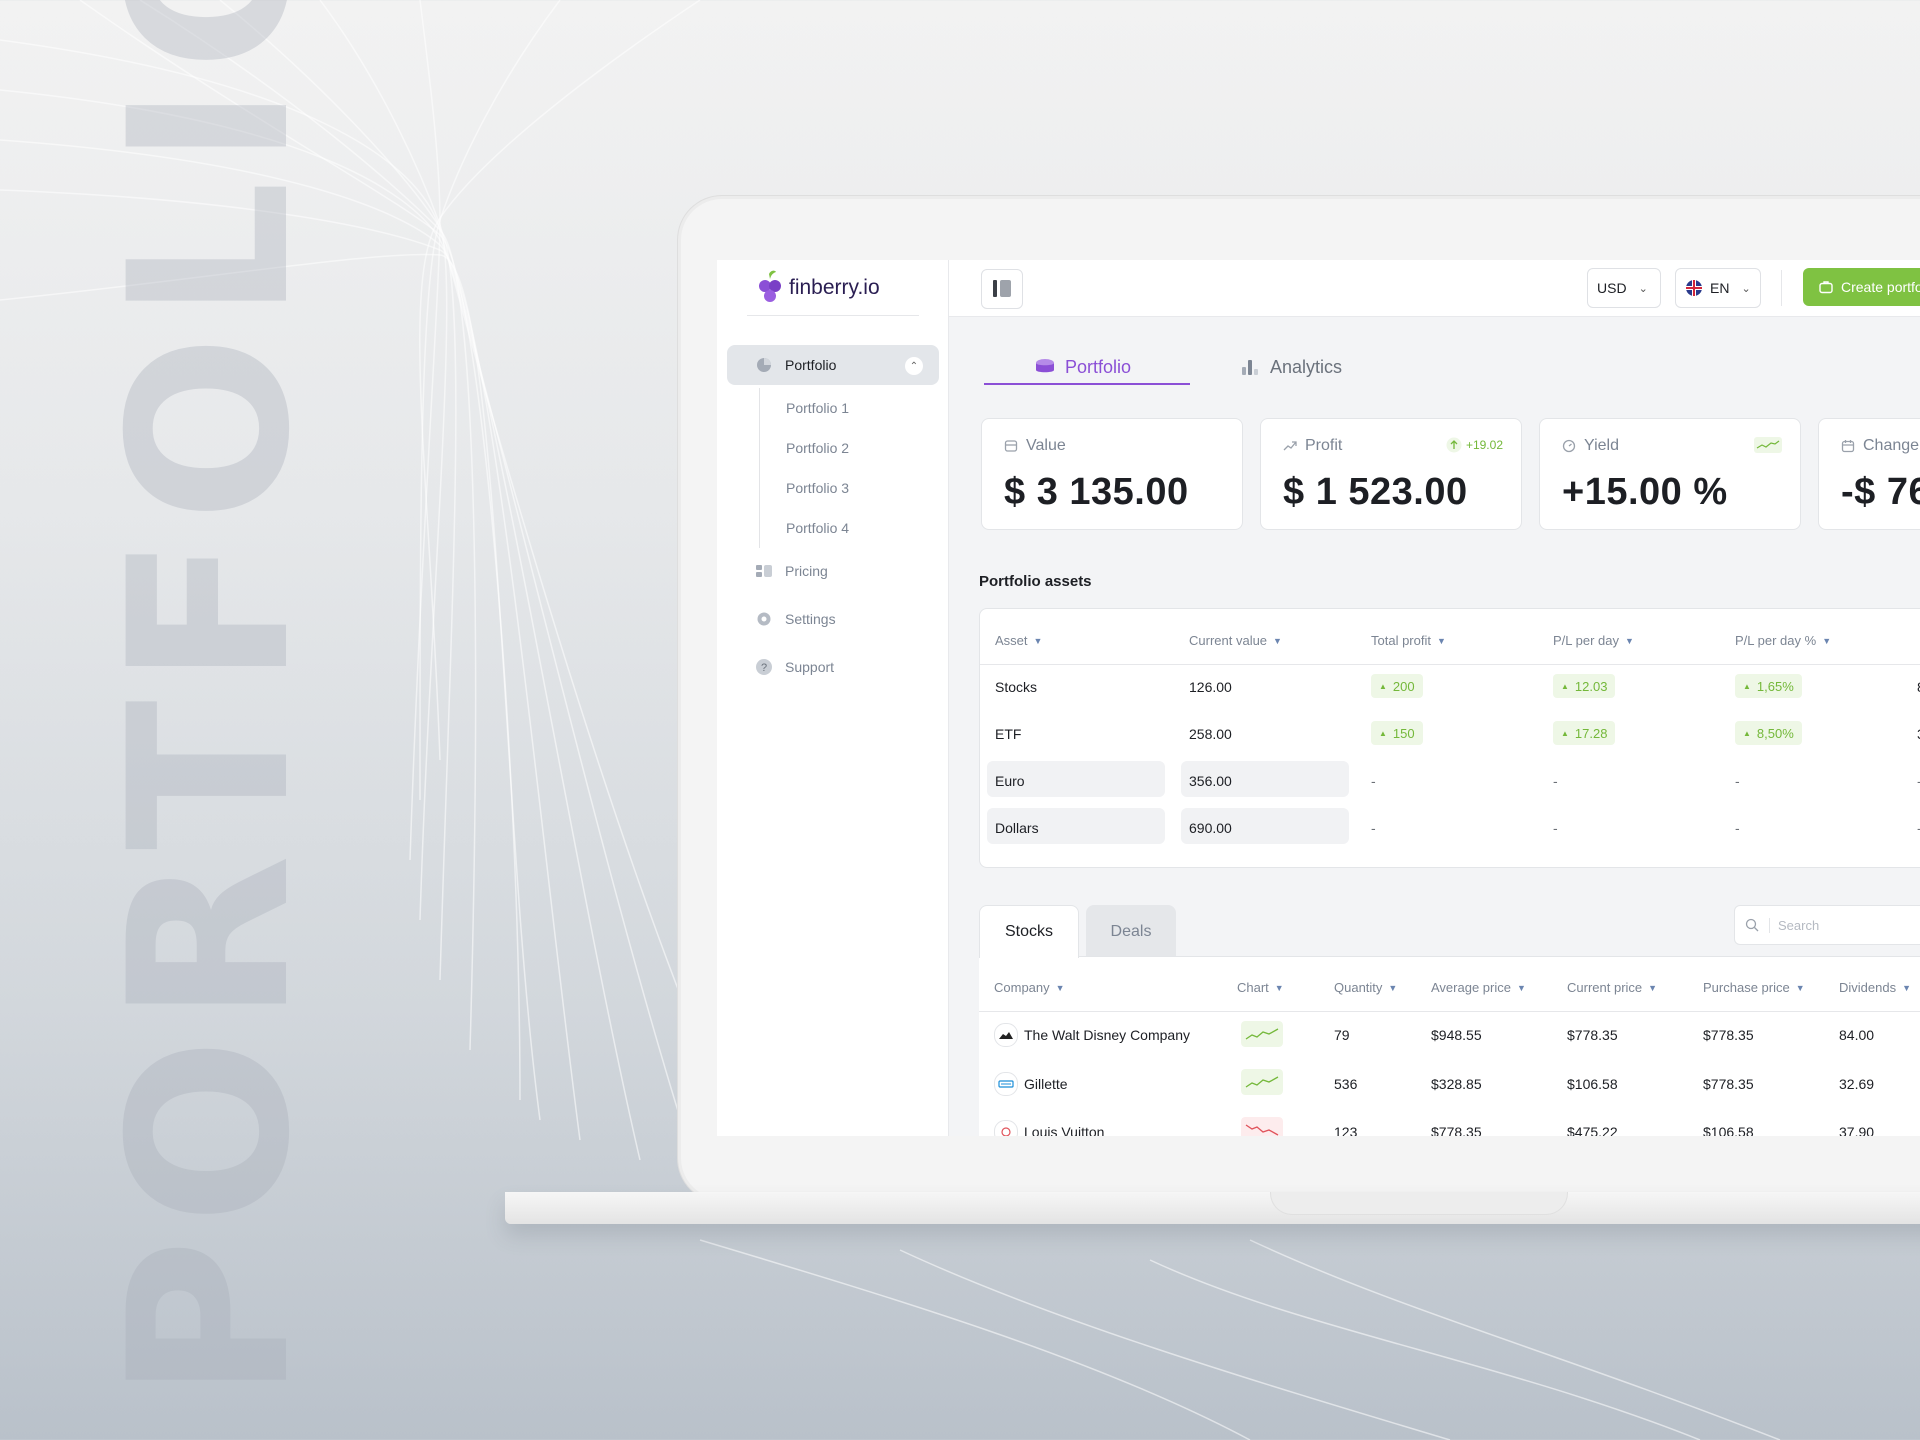 The width and height of the screenshot is (1920, 1440). I want to click on table-cell-current-price: $475.22, so click(1592, 1130).